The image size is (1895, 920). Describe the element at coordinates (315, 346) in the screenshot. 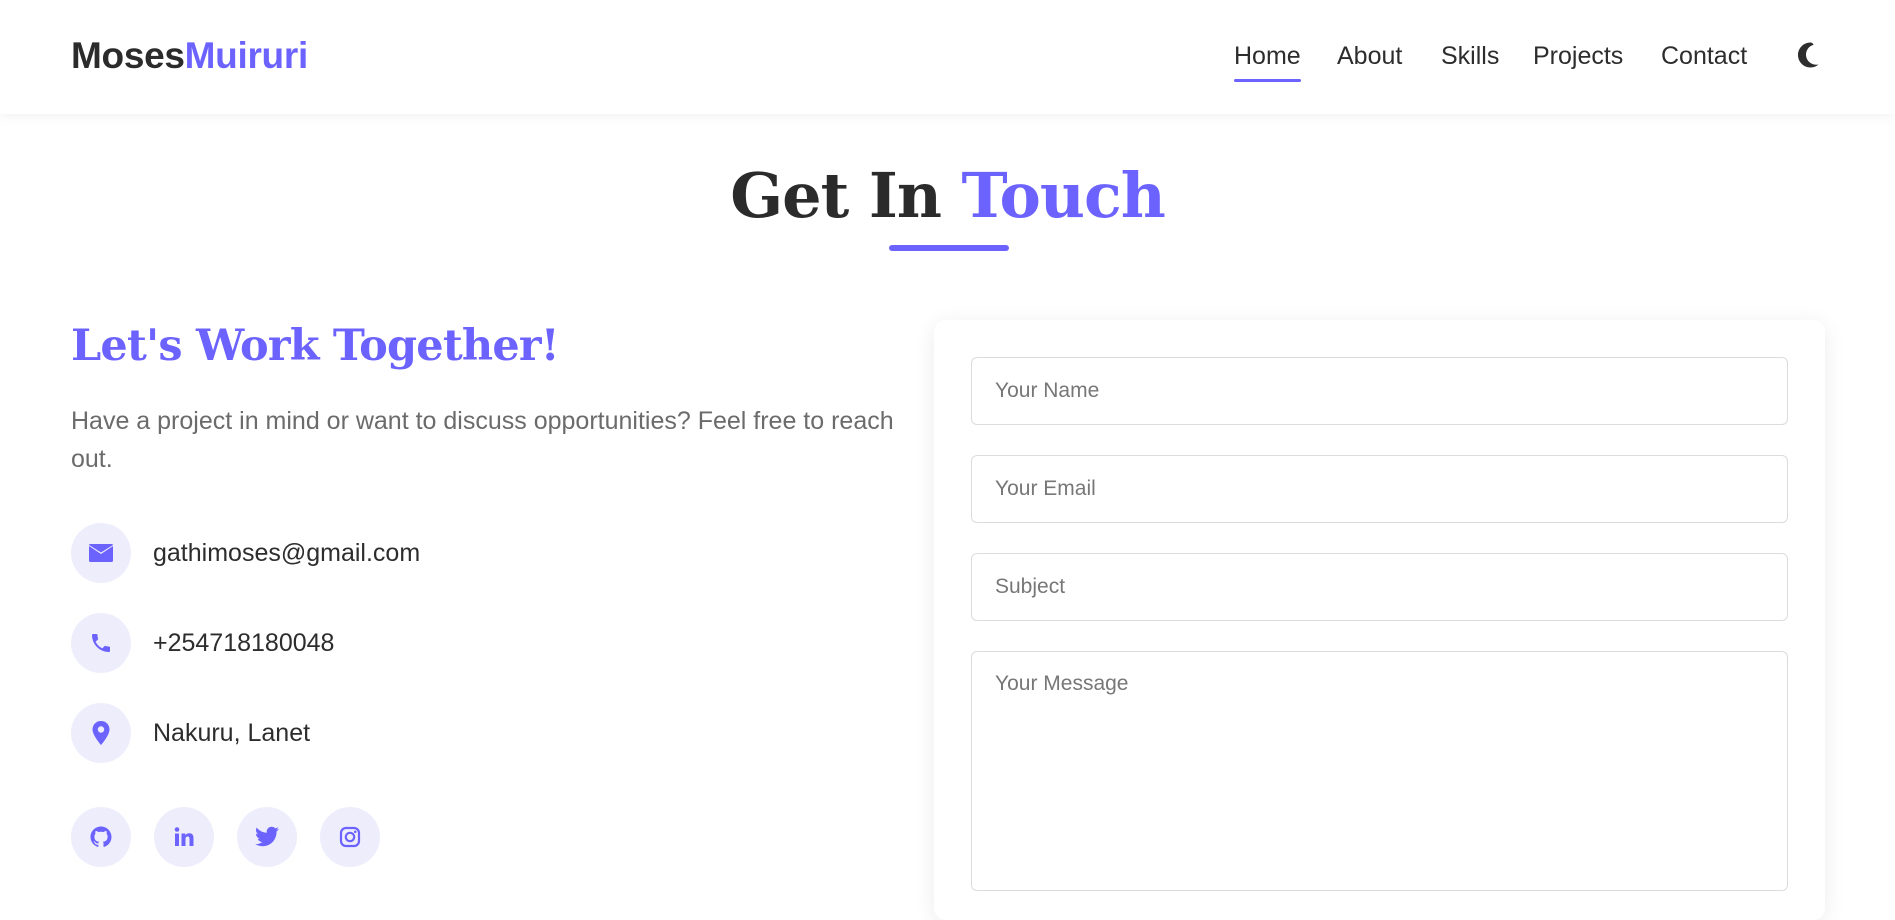

I see `contact-heading: Let's Work Together!` at that location.